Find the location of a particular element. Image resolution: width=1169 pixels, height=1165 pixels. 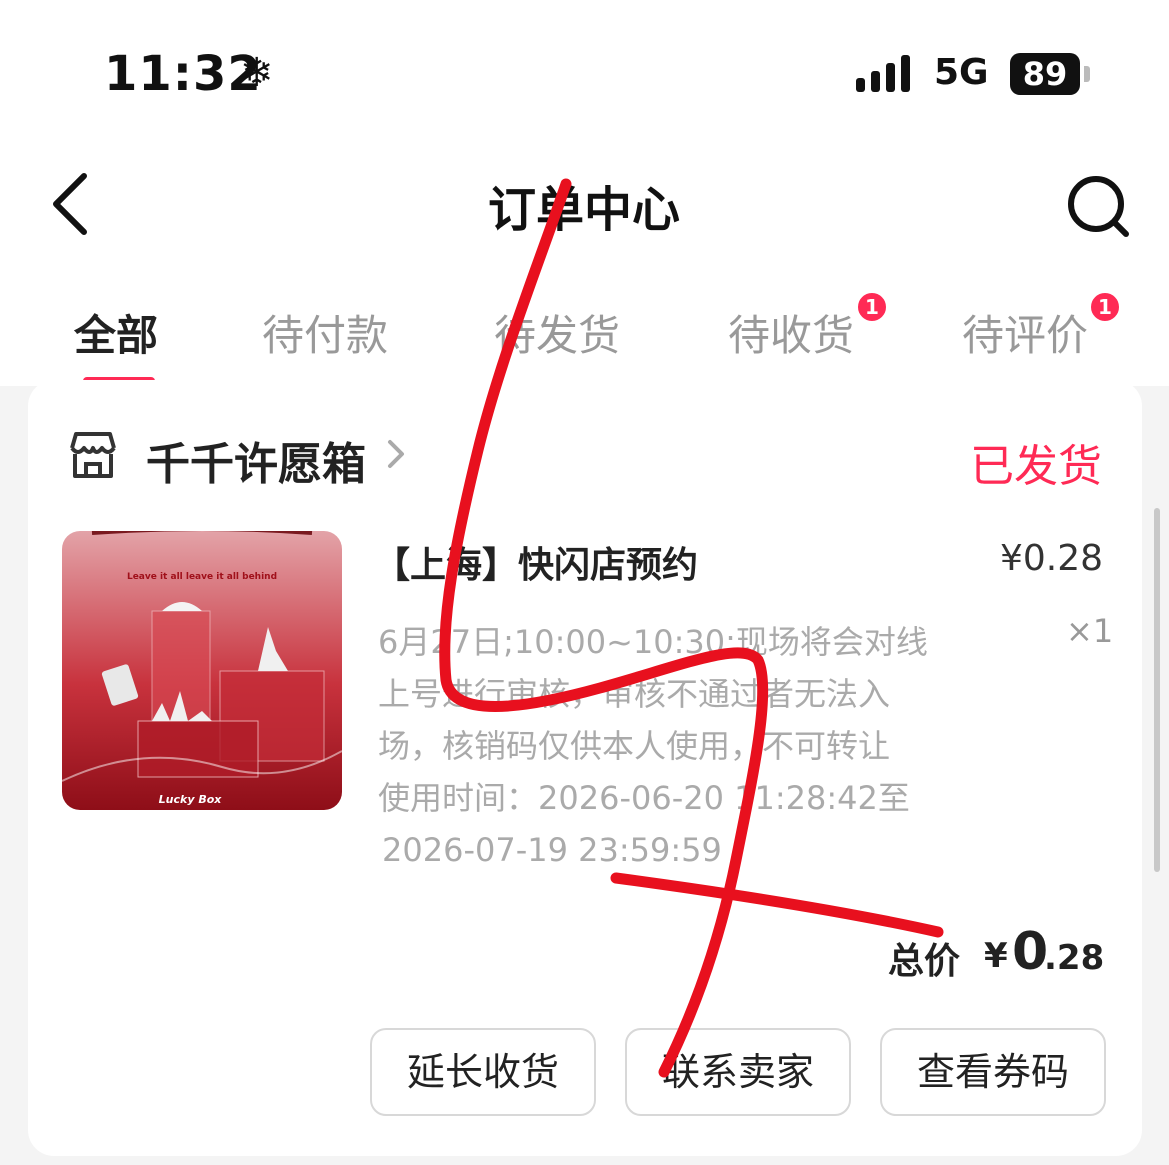

snowflake-icon: ❄ is located at coordinates (257, 73).